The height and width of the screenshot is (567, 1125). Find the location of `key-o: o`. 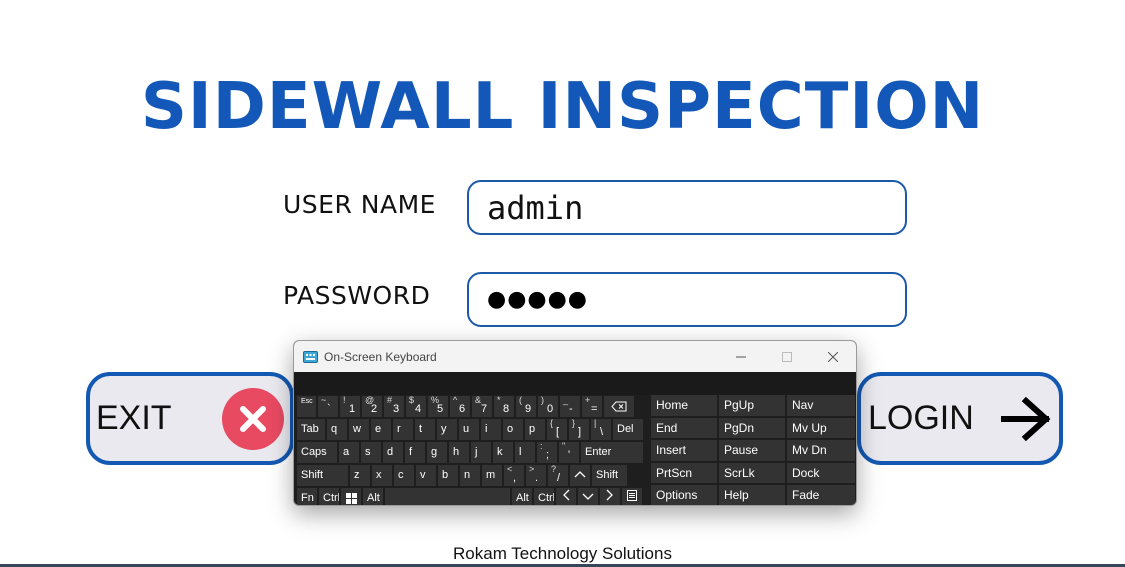

key-o: o is located at coordinates (513, 429).